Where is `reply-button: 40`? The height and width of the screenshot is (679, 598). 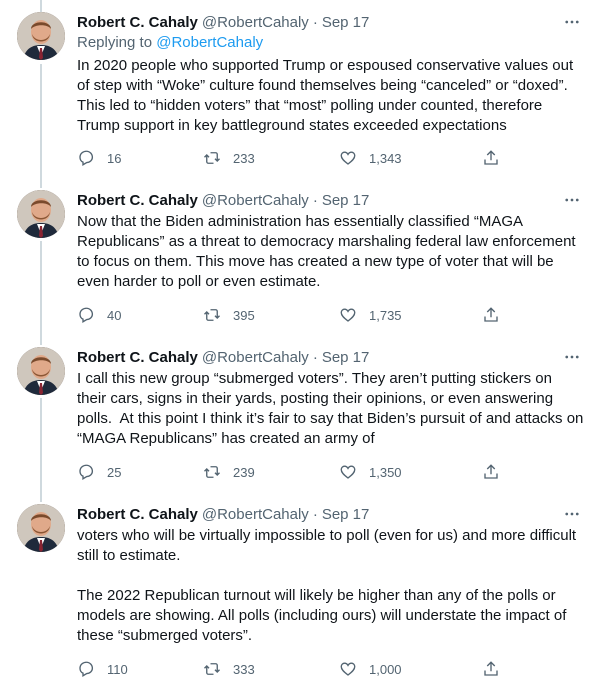 reply-button: 40 is located at coordinates (99, 315).